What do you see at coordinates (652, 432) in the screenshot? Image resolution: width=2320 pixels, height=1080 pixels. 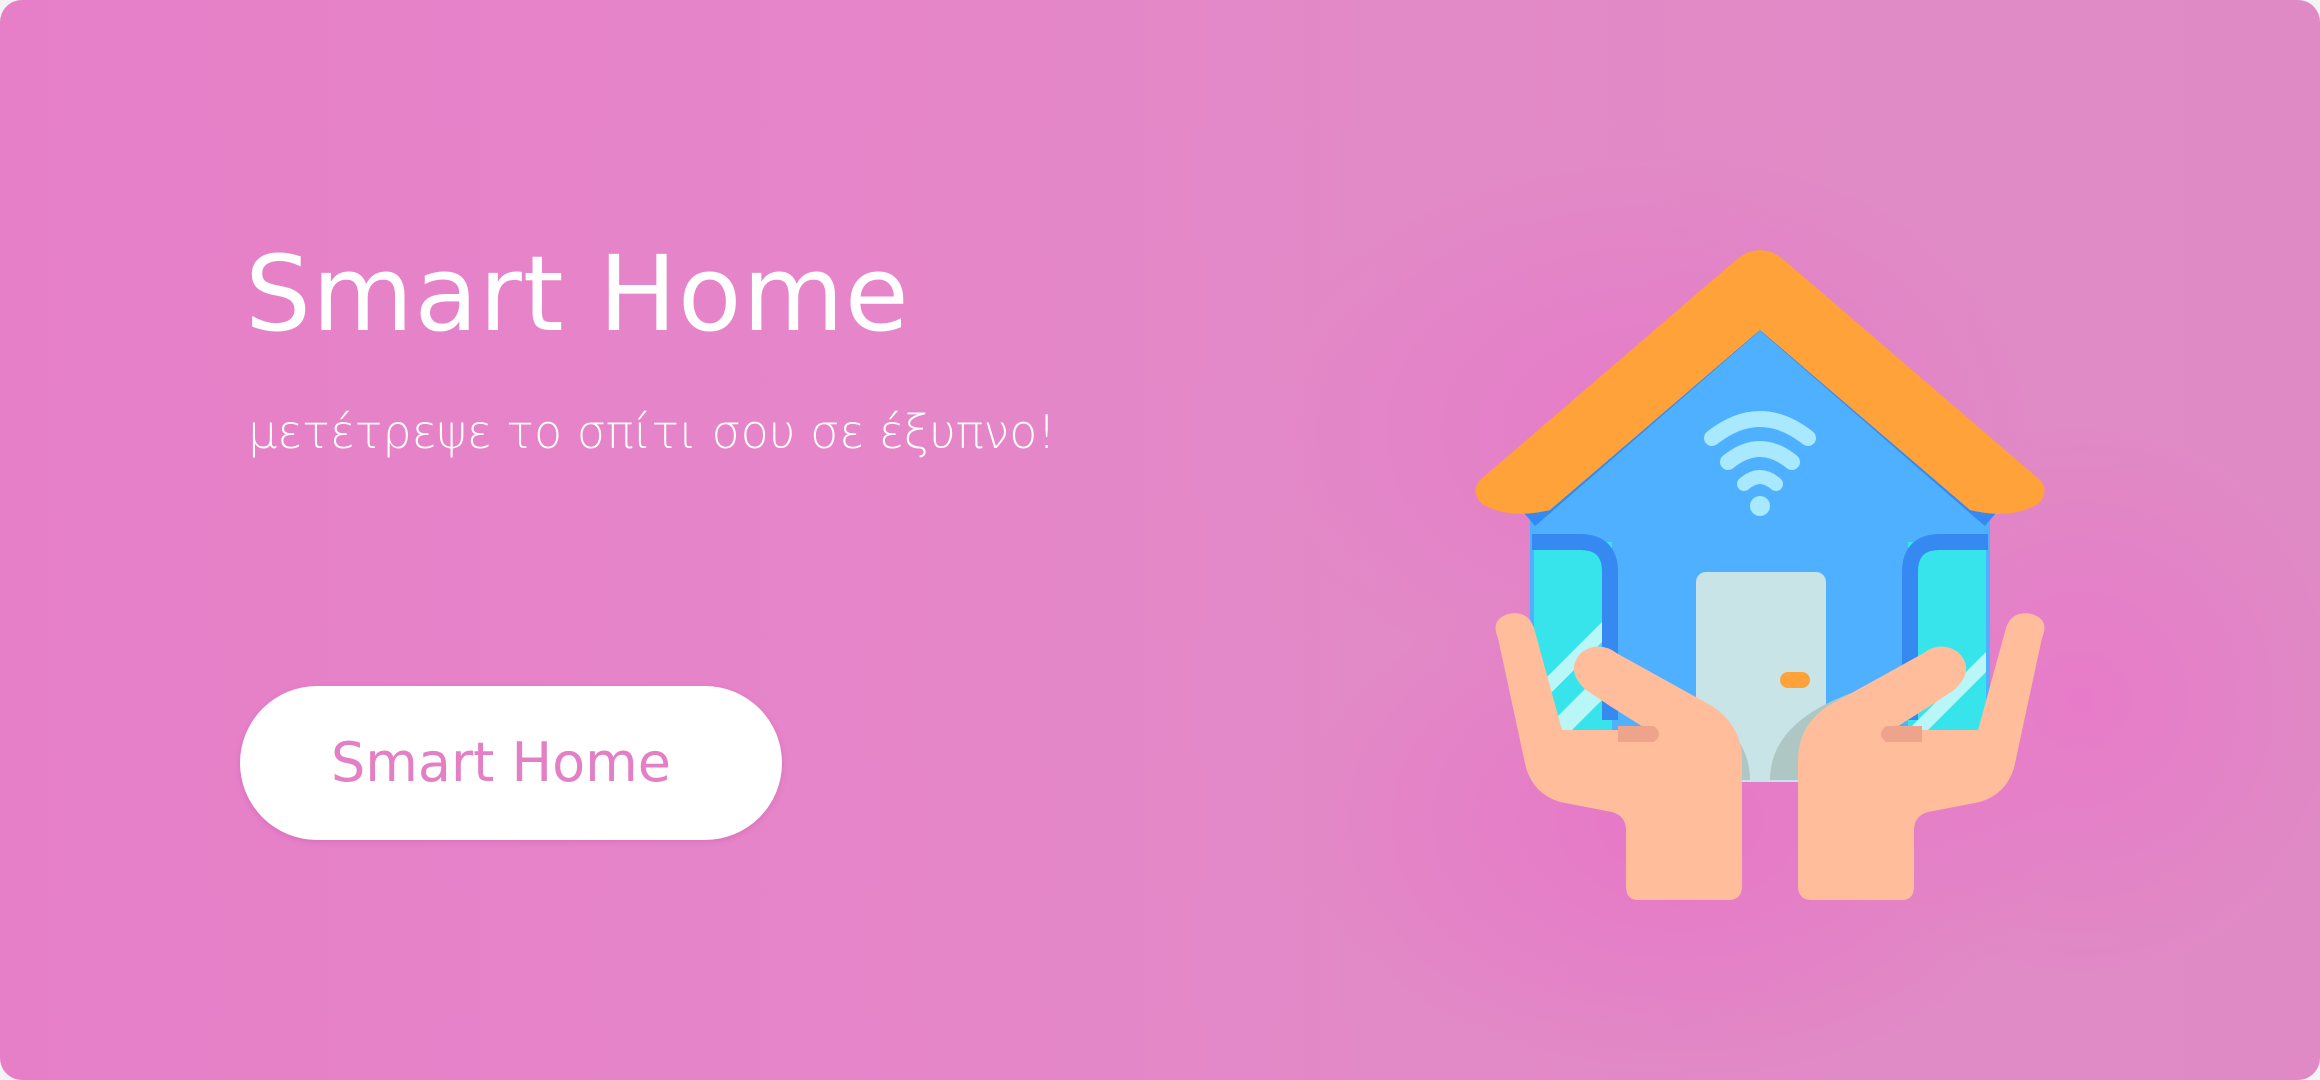 I see `banner-subtitle: μετέτρεψε το σπίτι σου σε έξυπνο!` at bounding box center [652, 432].